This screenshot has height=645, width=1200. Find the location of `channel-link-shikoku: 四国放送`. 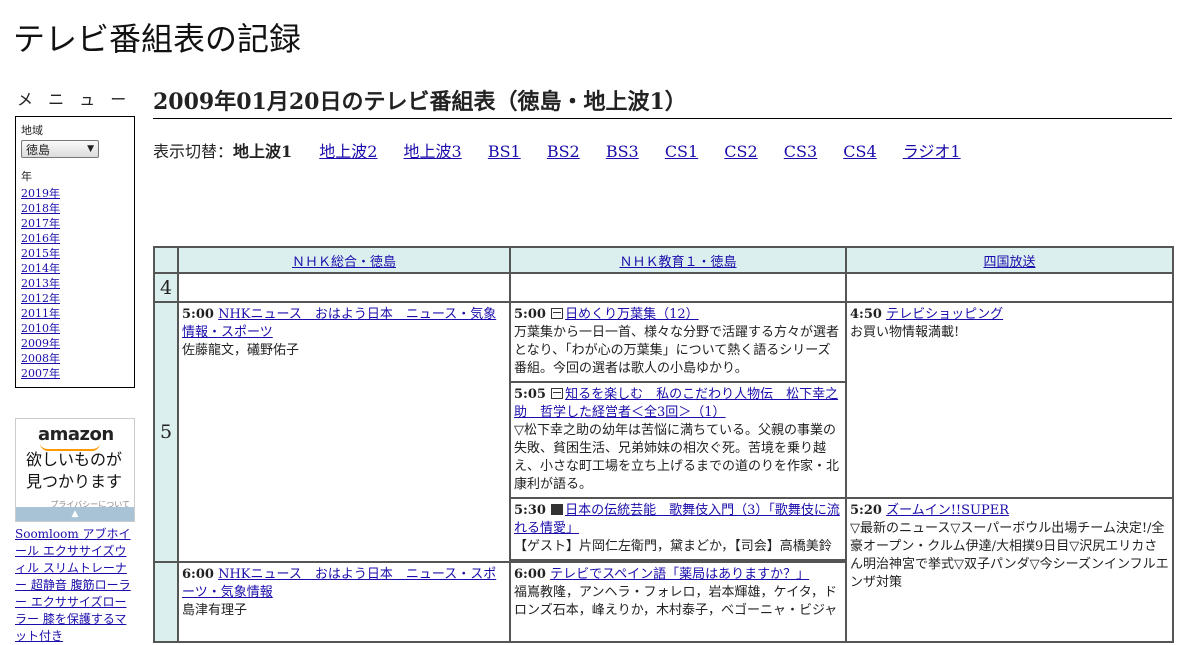

channel-link-shikoku: 四国放送 is located at coordinates (1009, 262).